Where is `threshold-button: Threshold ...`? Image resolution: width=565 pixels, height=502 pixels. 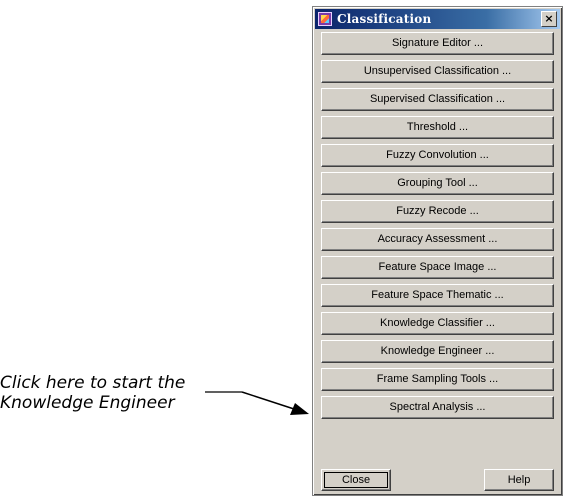
threshold-button: Threshold ... is located at coordinates (437, 127).